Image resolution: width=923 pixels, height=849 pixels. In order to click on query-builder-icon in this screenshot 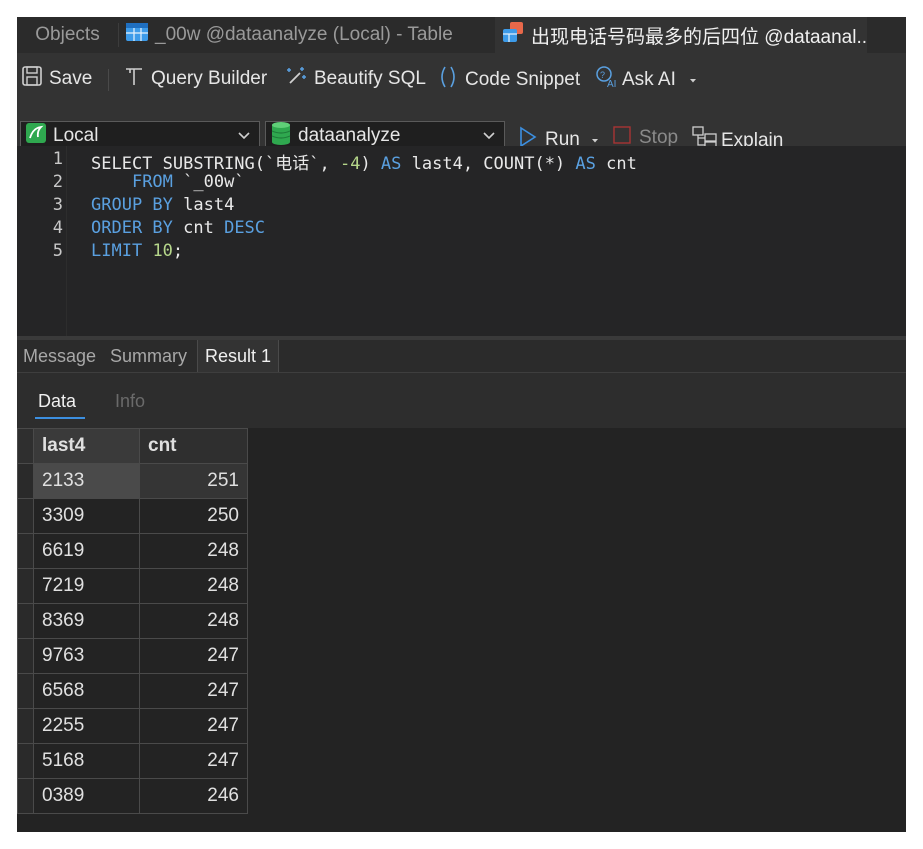, I will do `click(134, 79)`.